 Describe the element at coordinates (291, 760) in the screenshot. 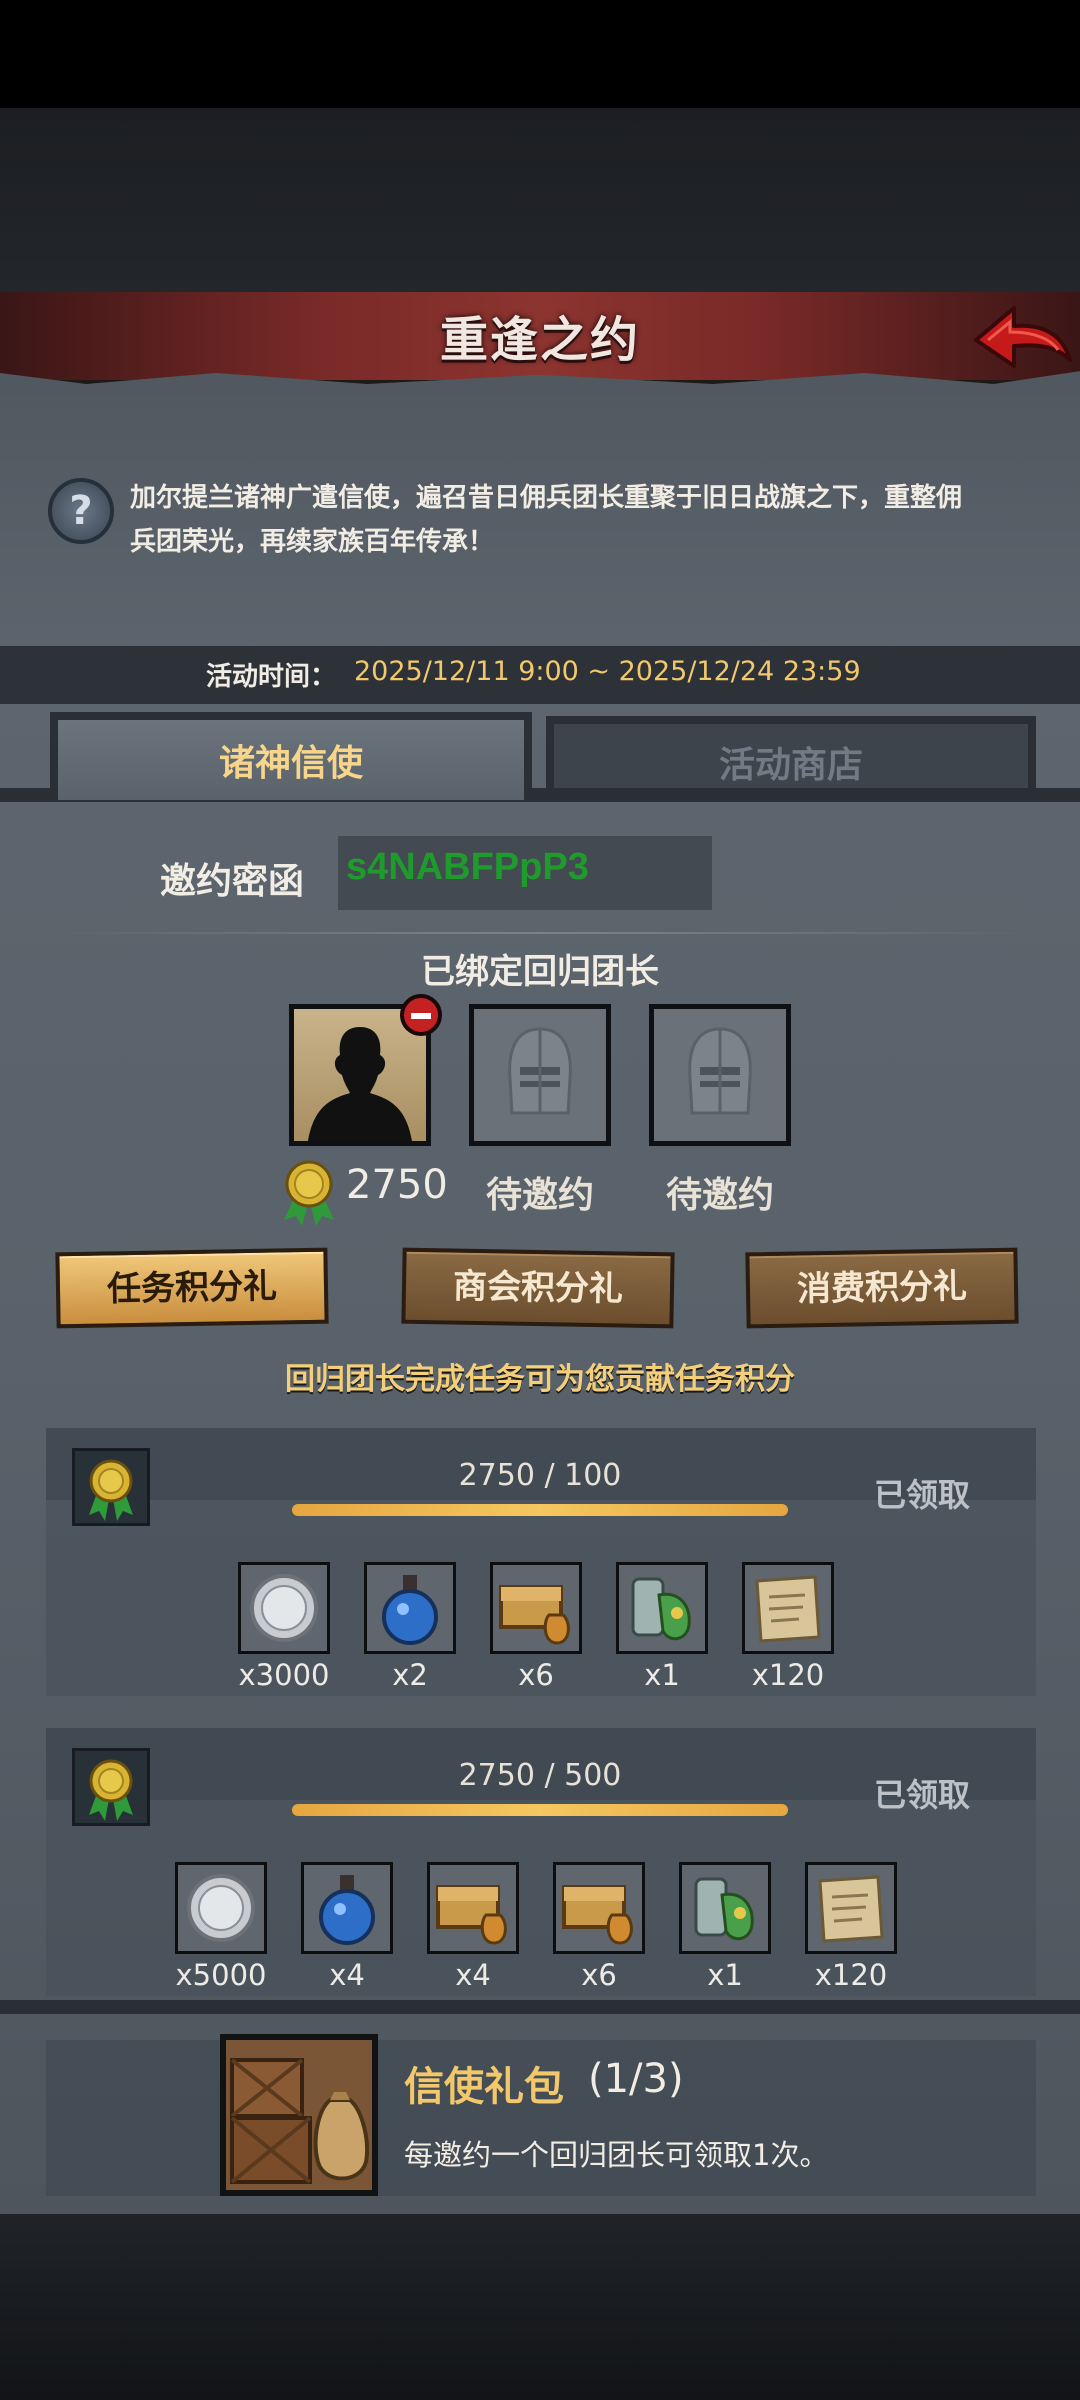

I see `tab-gods-messenger-label: 诸神信使` at that location.